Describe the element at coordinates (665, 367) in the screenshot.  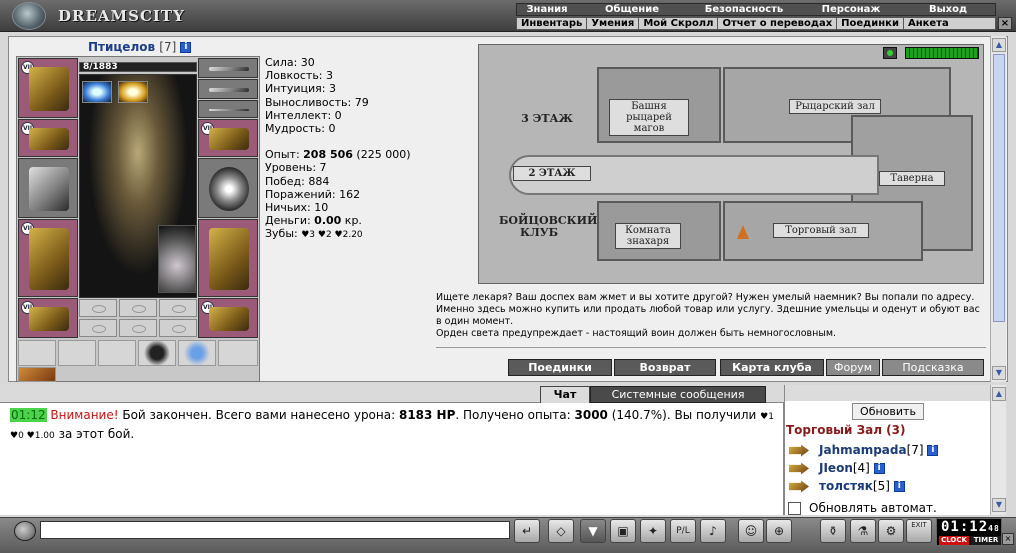
I see `back-button: Возврат` at that location.